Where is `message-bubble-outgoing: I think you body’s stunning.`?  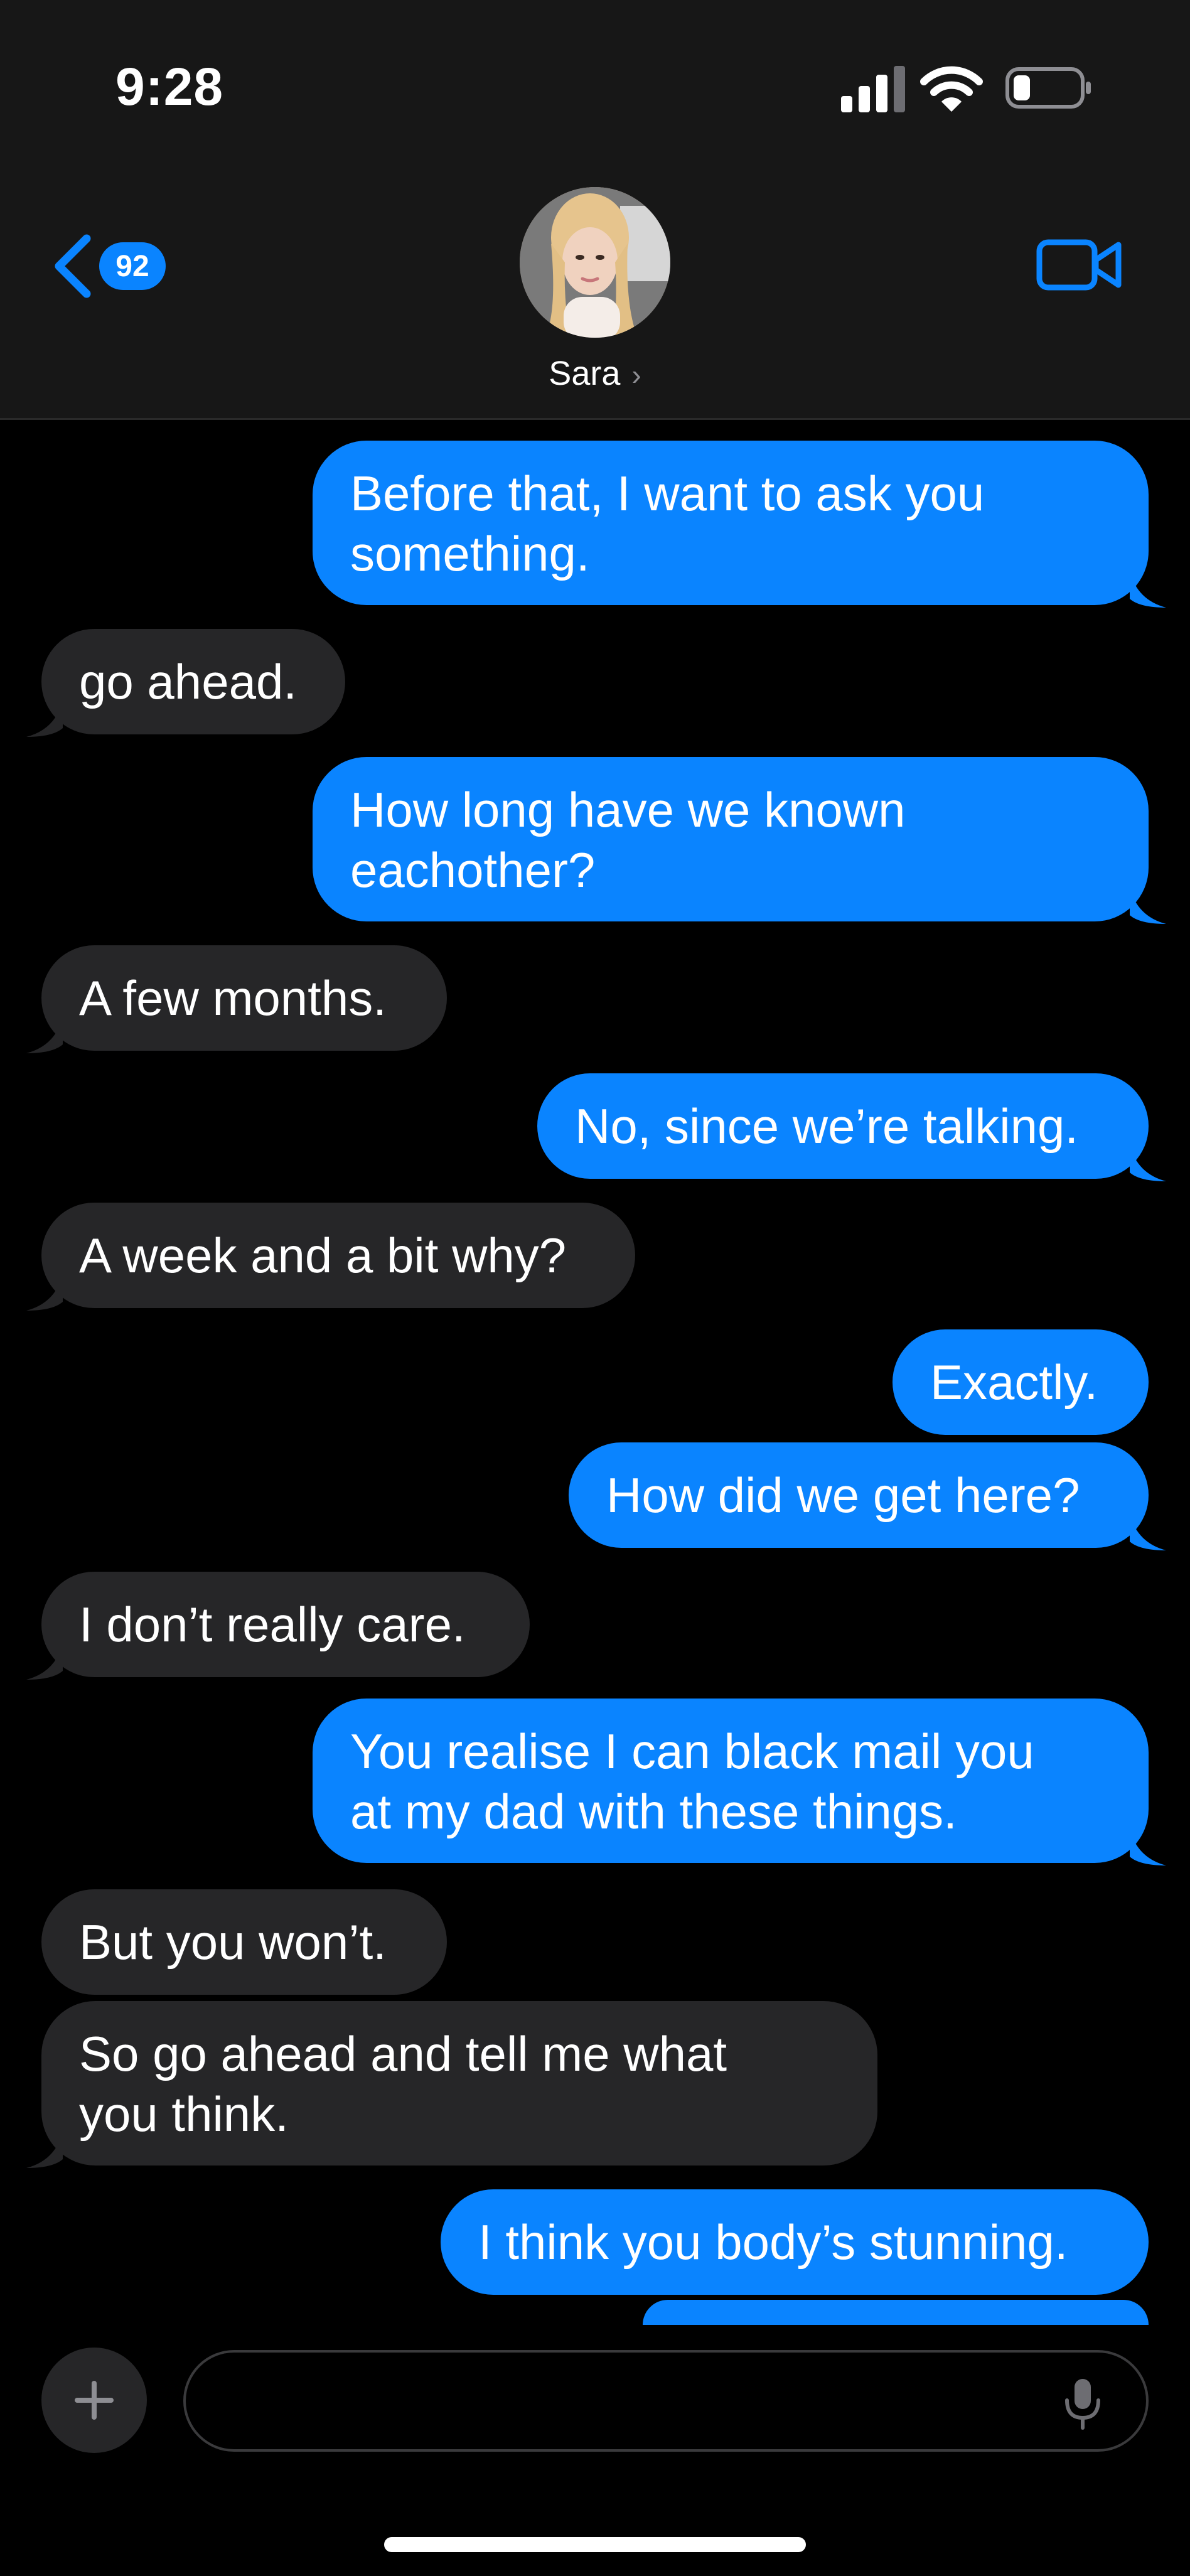 message-bubble-outgoing: I think you body’s stunning. is located at coordinates (795, 2242).